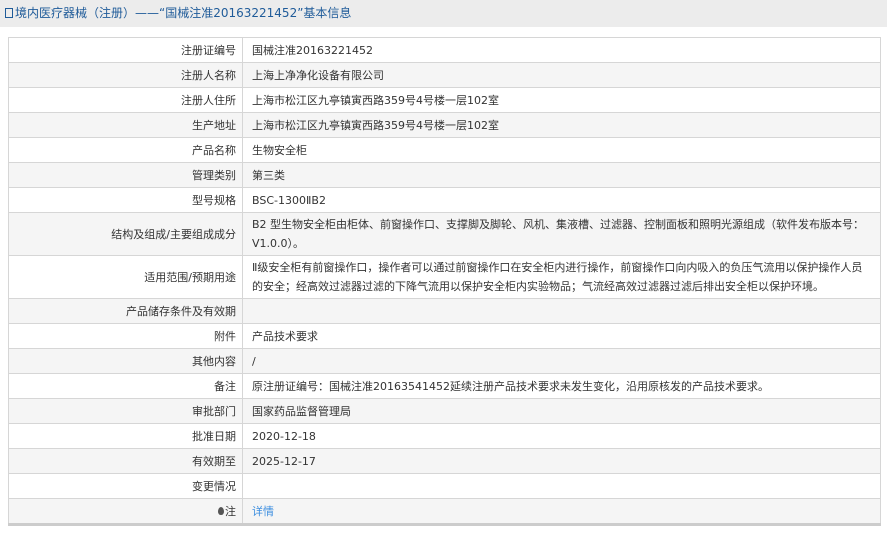 The image size is (887, 541). What do you see at coordinates (561, 461) in the screenshot?
I see `field-value: 2025-12-17` at bounding box center [561, 461].